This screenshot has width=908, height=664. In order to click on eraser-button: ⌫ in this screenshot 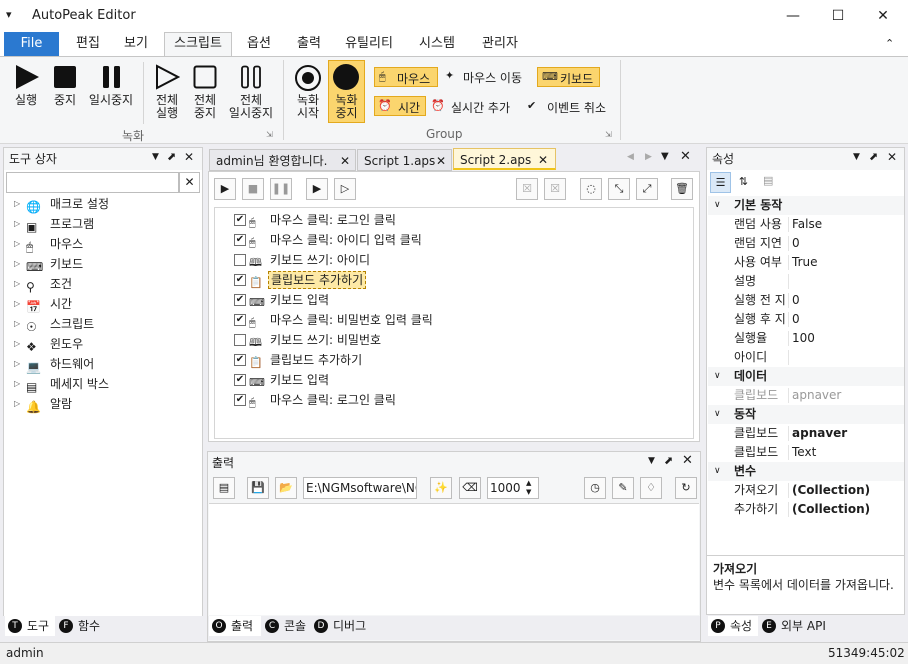, I will do `click(470, 488)`.